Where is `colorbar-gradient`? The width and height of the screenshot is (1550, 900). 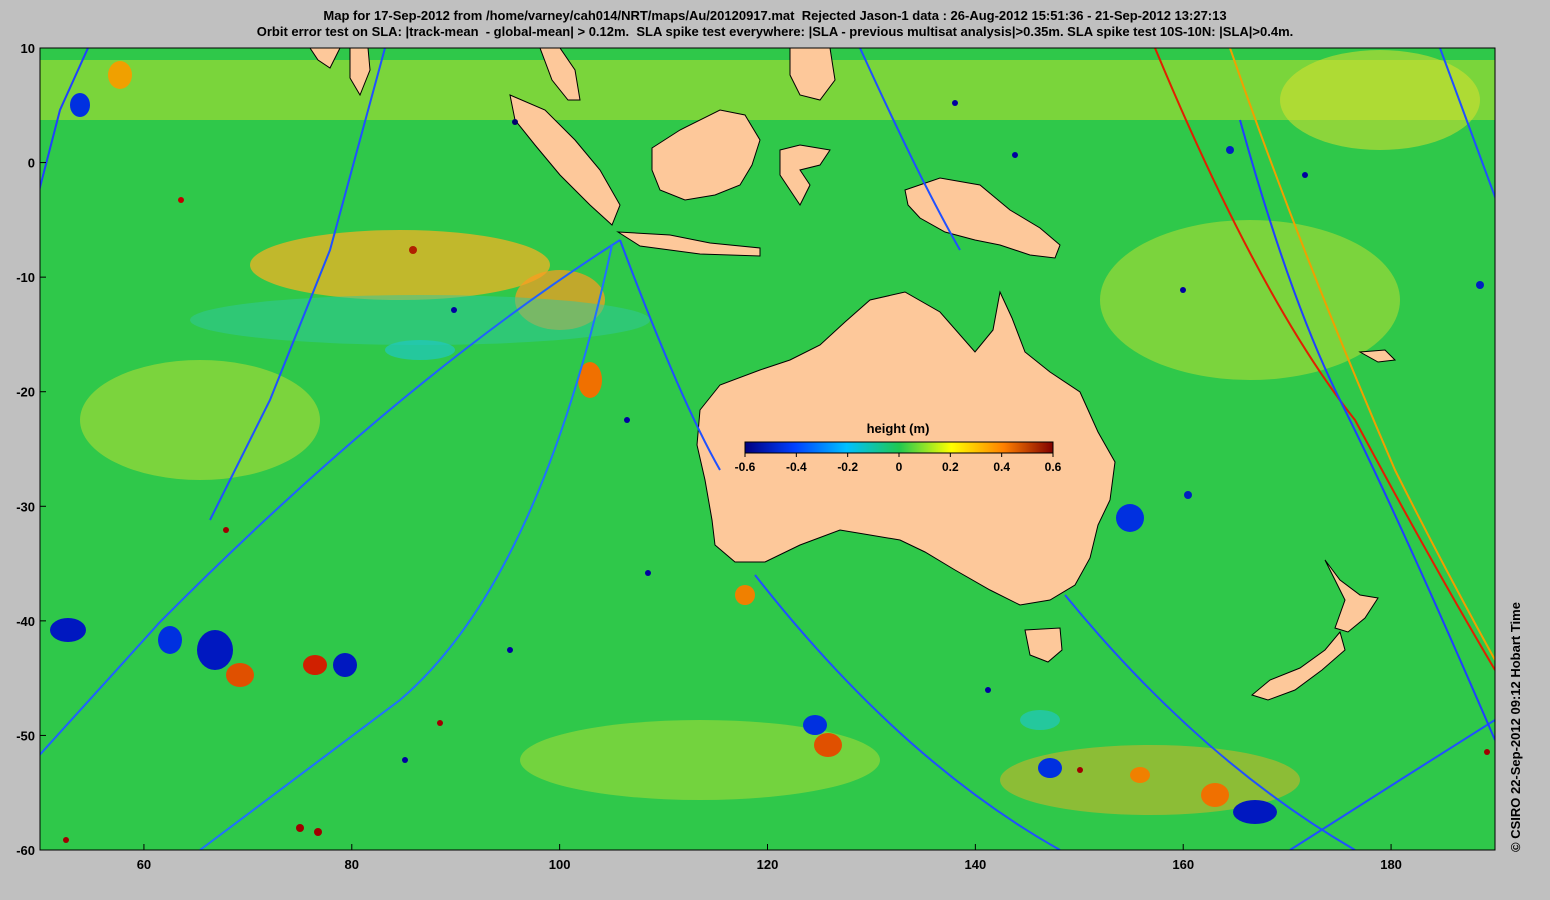 colorbar-gradient is located at coordinates (899, 447).